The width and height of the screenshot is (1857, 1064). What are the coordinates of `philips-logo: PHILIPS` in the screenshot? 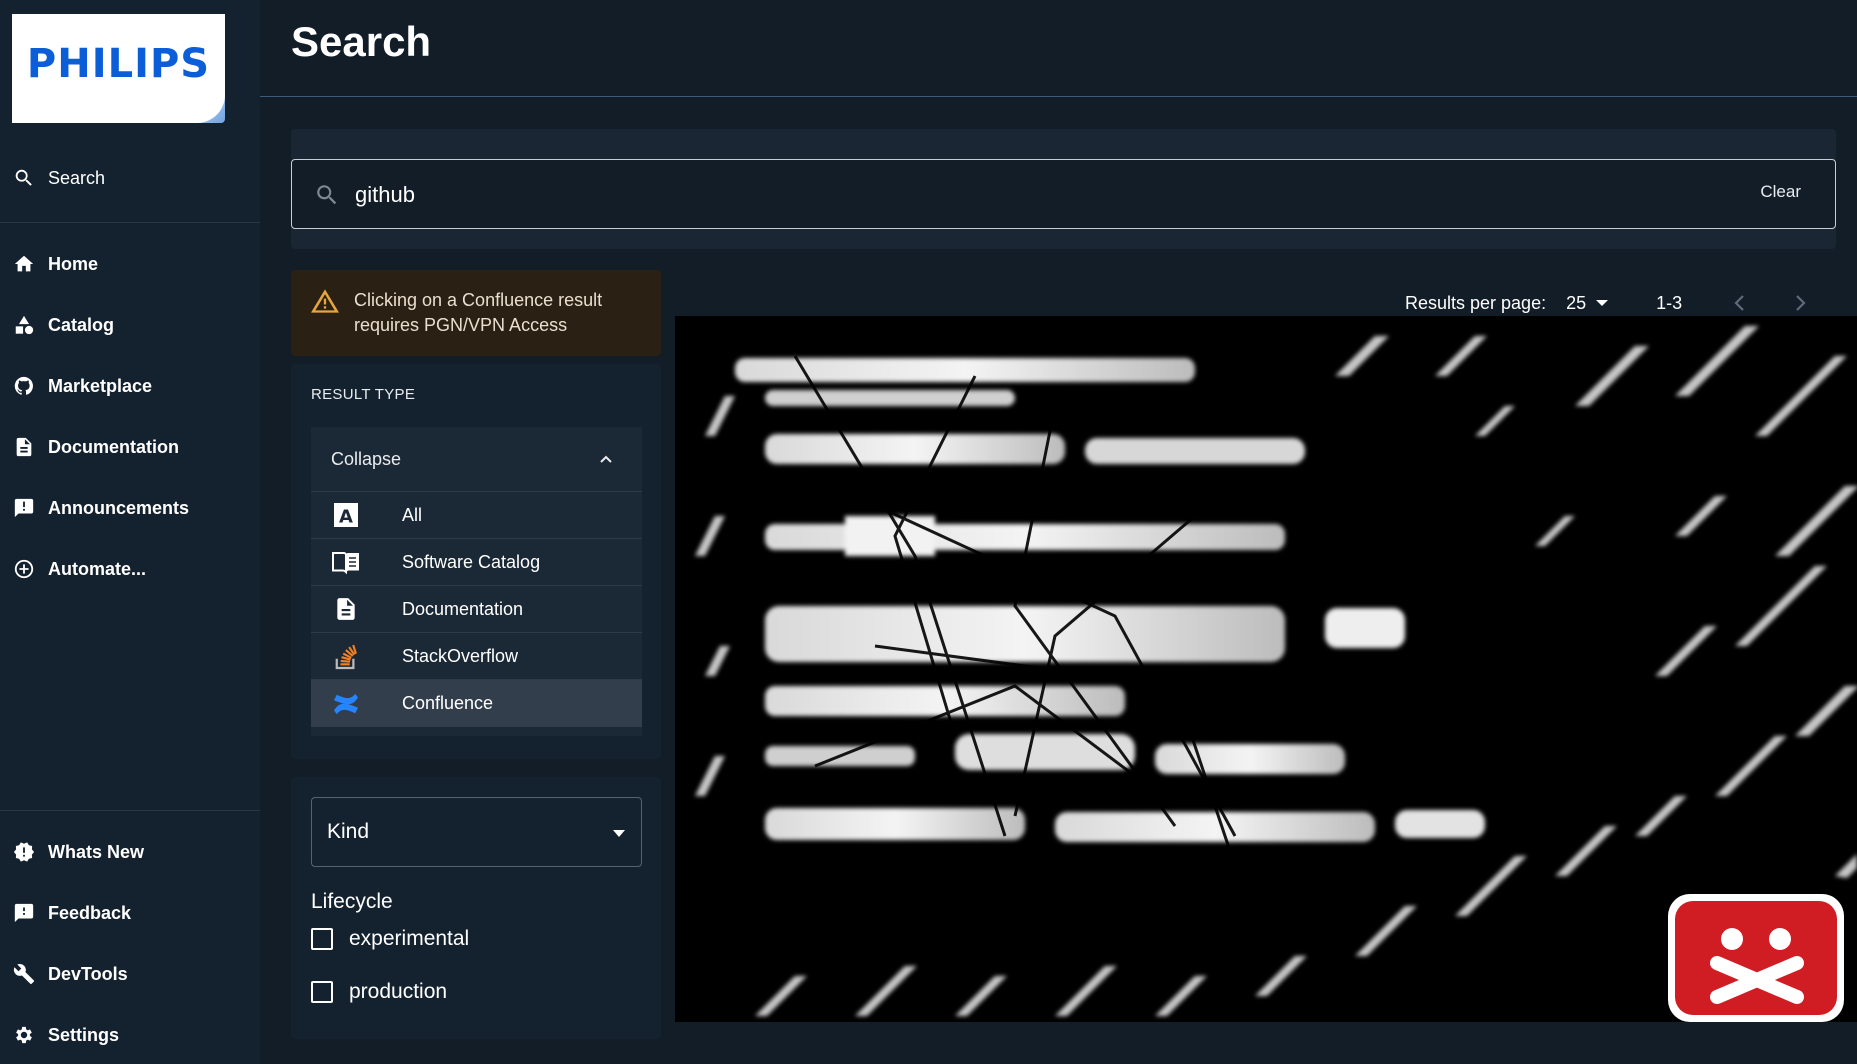 It's located at (118, 68).